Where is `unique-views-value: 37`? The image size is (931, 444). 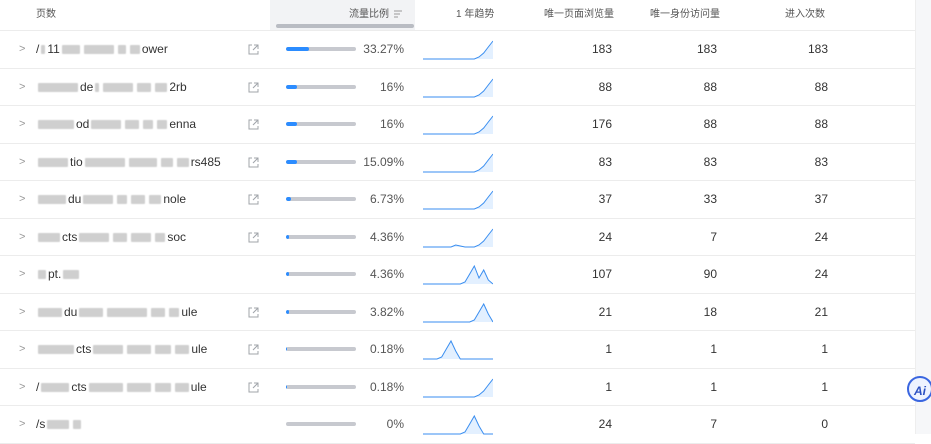
unique-views-value: 37 is located at coordinates (576, 199).